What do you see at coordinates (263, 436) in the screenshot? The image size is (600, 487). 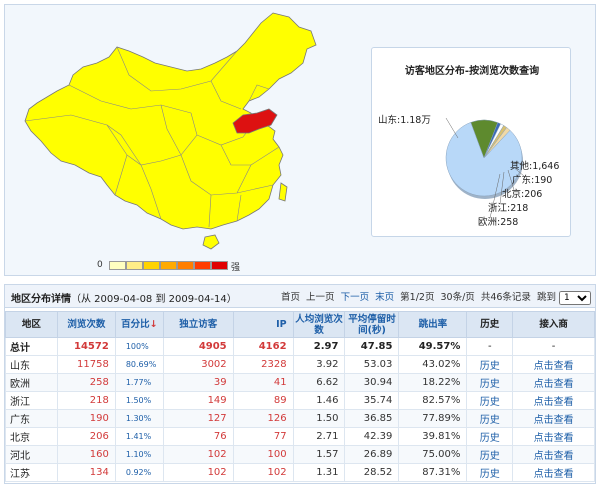 I see `row-ip: 77` at bounding box center [263, 436].